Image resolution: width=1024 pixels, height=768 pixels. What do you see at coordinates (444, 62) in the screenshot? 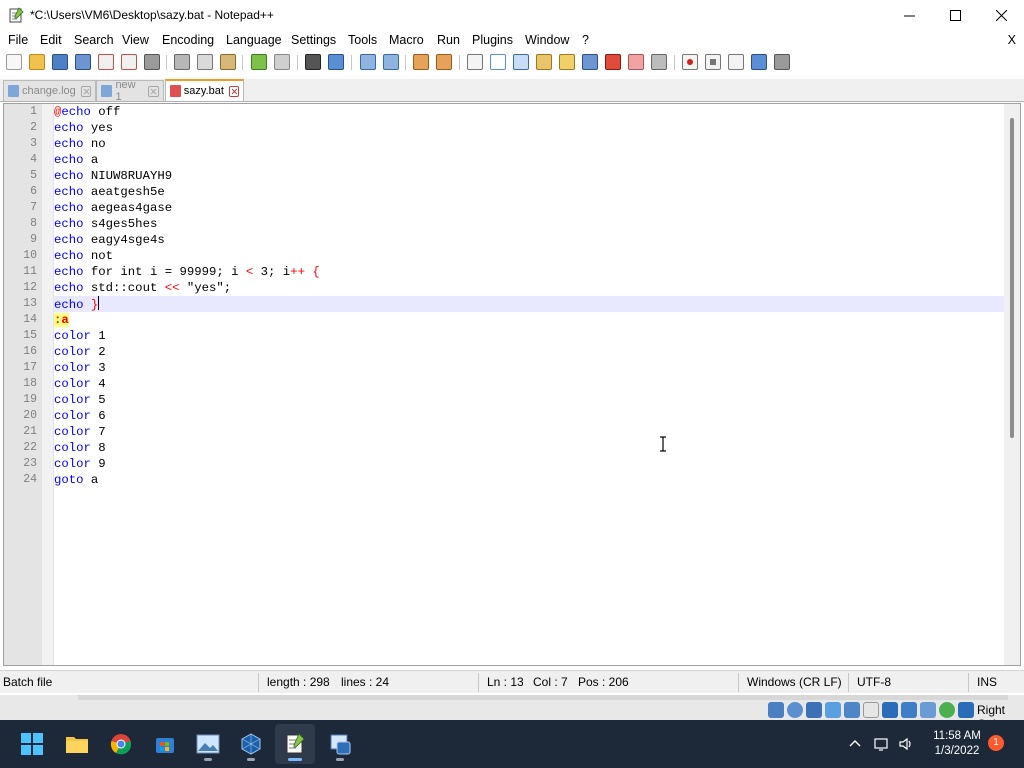
I see `sync-horizontal-icon` at bounding box center [444, 62].